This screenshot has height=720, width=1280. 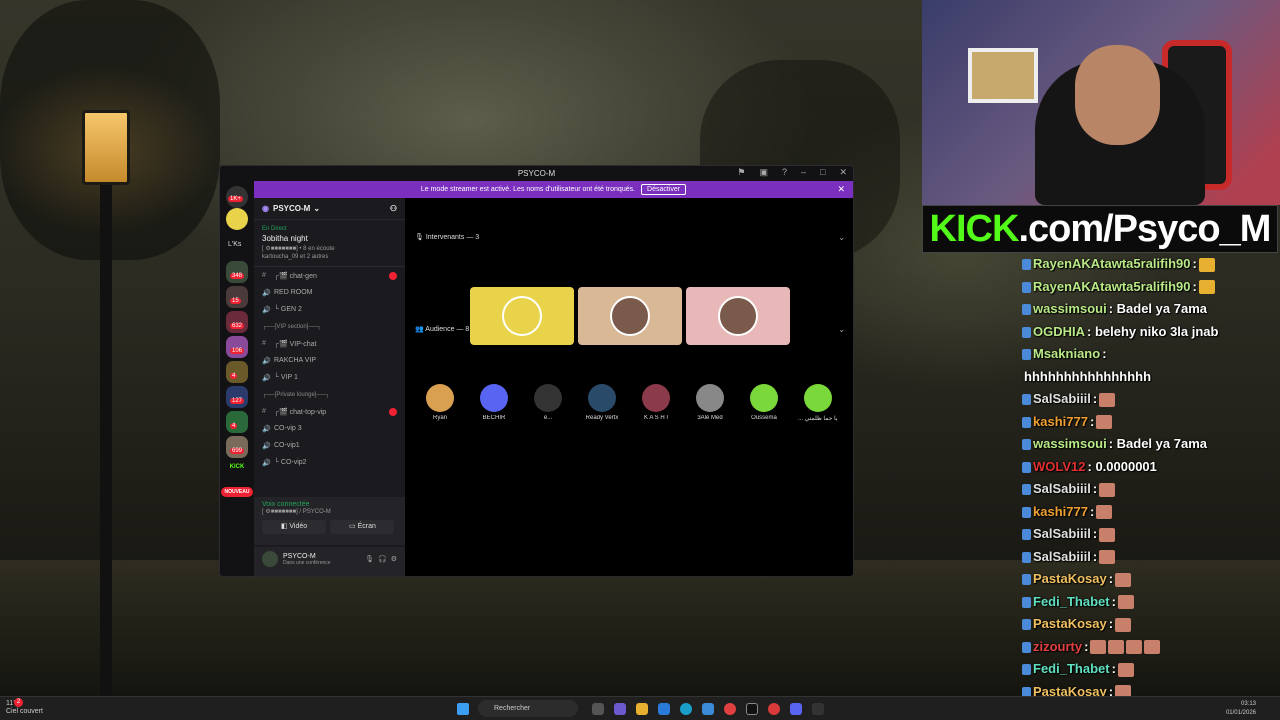 What do you see at coordinates (24, 708) in the screenshot?
I see `weather-widget: 11°C Ciel couvert` at bounding box center [24, 708].